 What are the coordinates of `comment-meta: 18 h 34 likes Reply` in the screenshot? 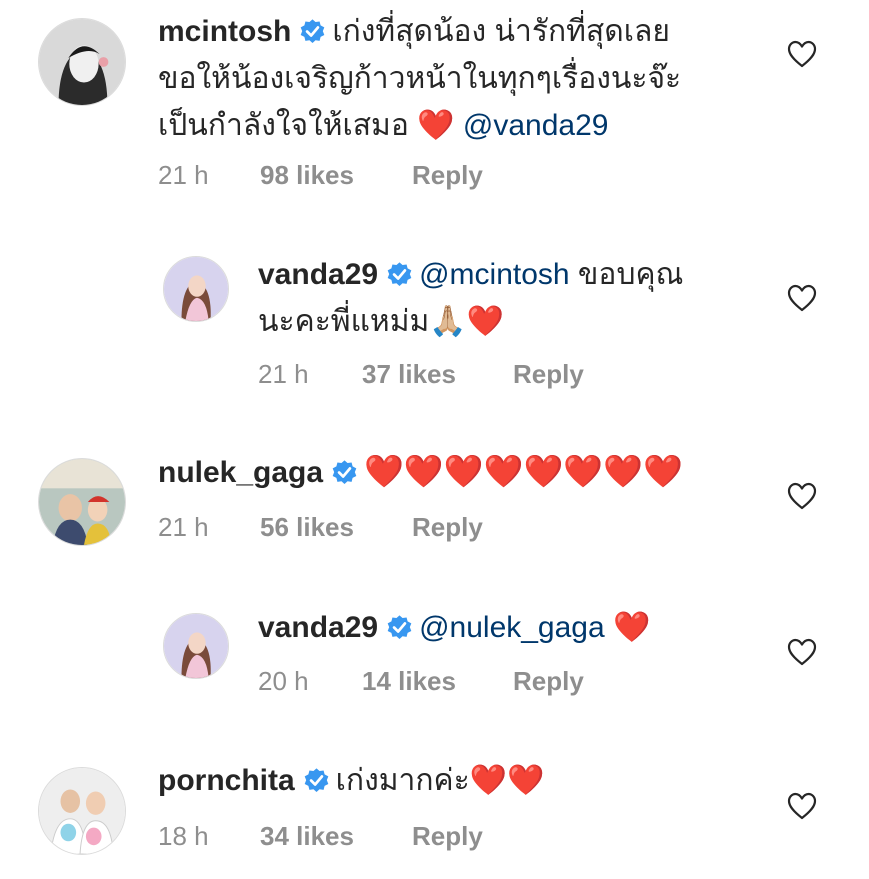 It's located at (320, 836).